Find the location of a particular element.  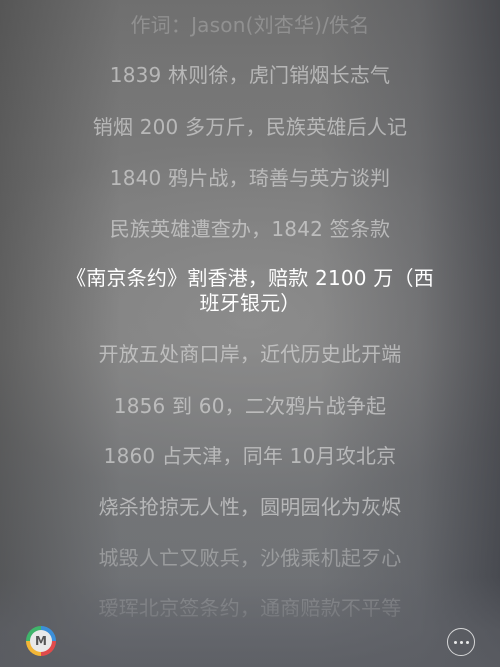

lyric-line: 烧杀抢掠无人性，圆明园化为灰烬 is located at coordinates (250, 507).